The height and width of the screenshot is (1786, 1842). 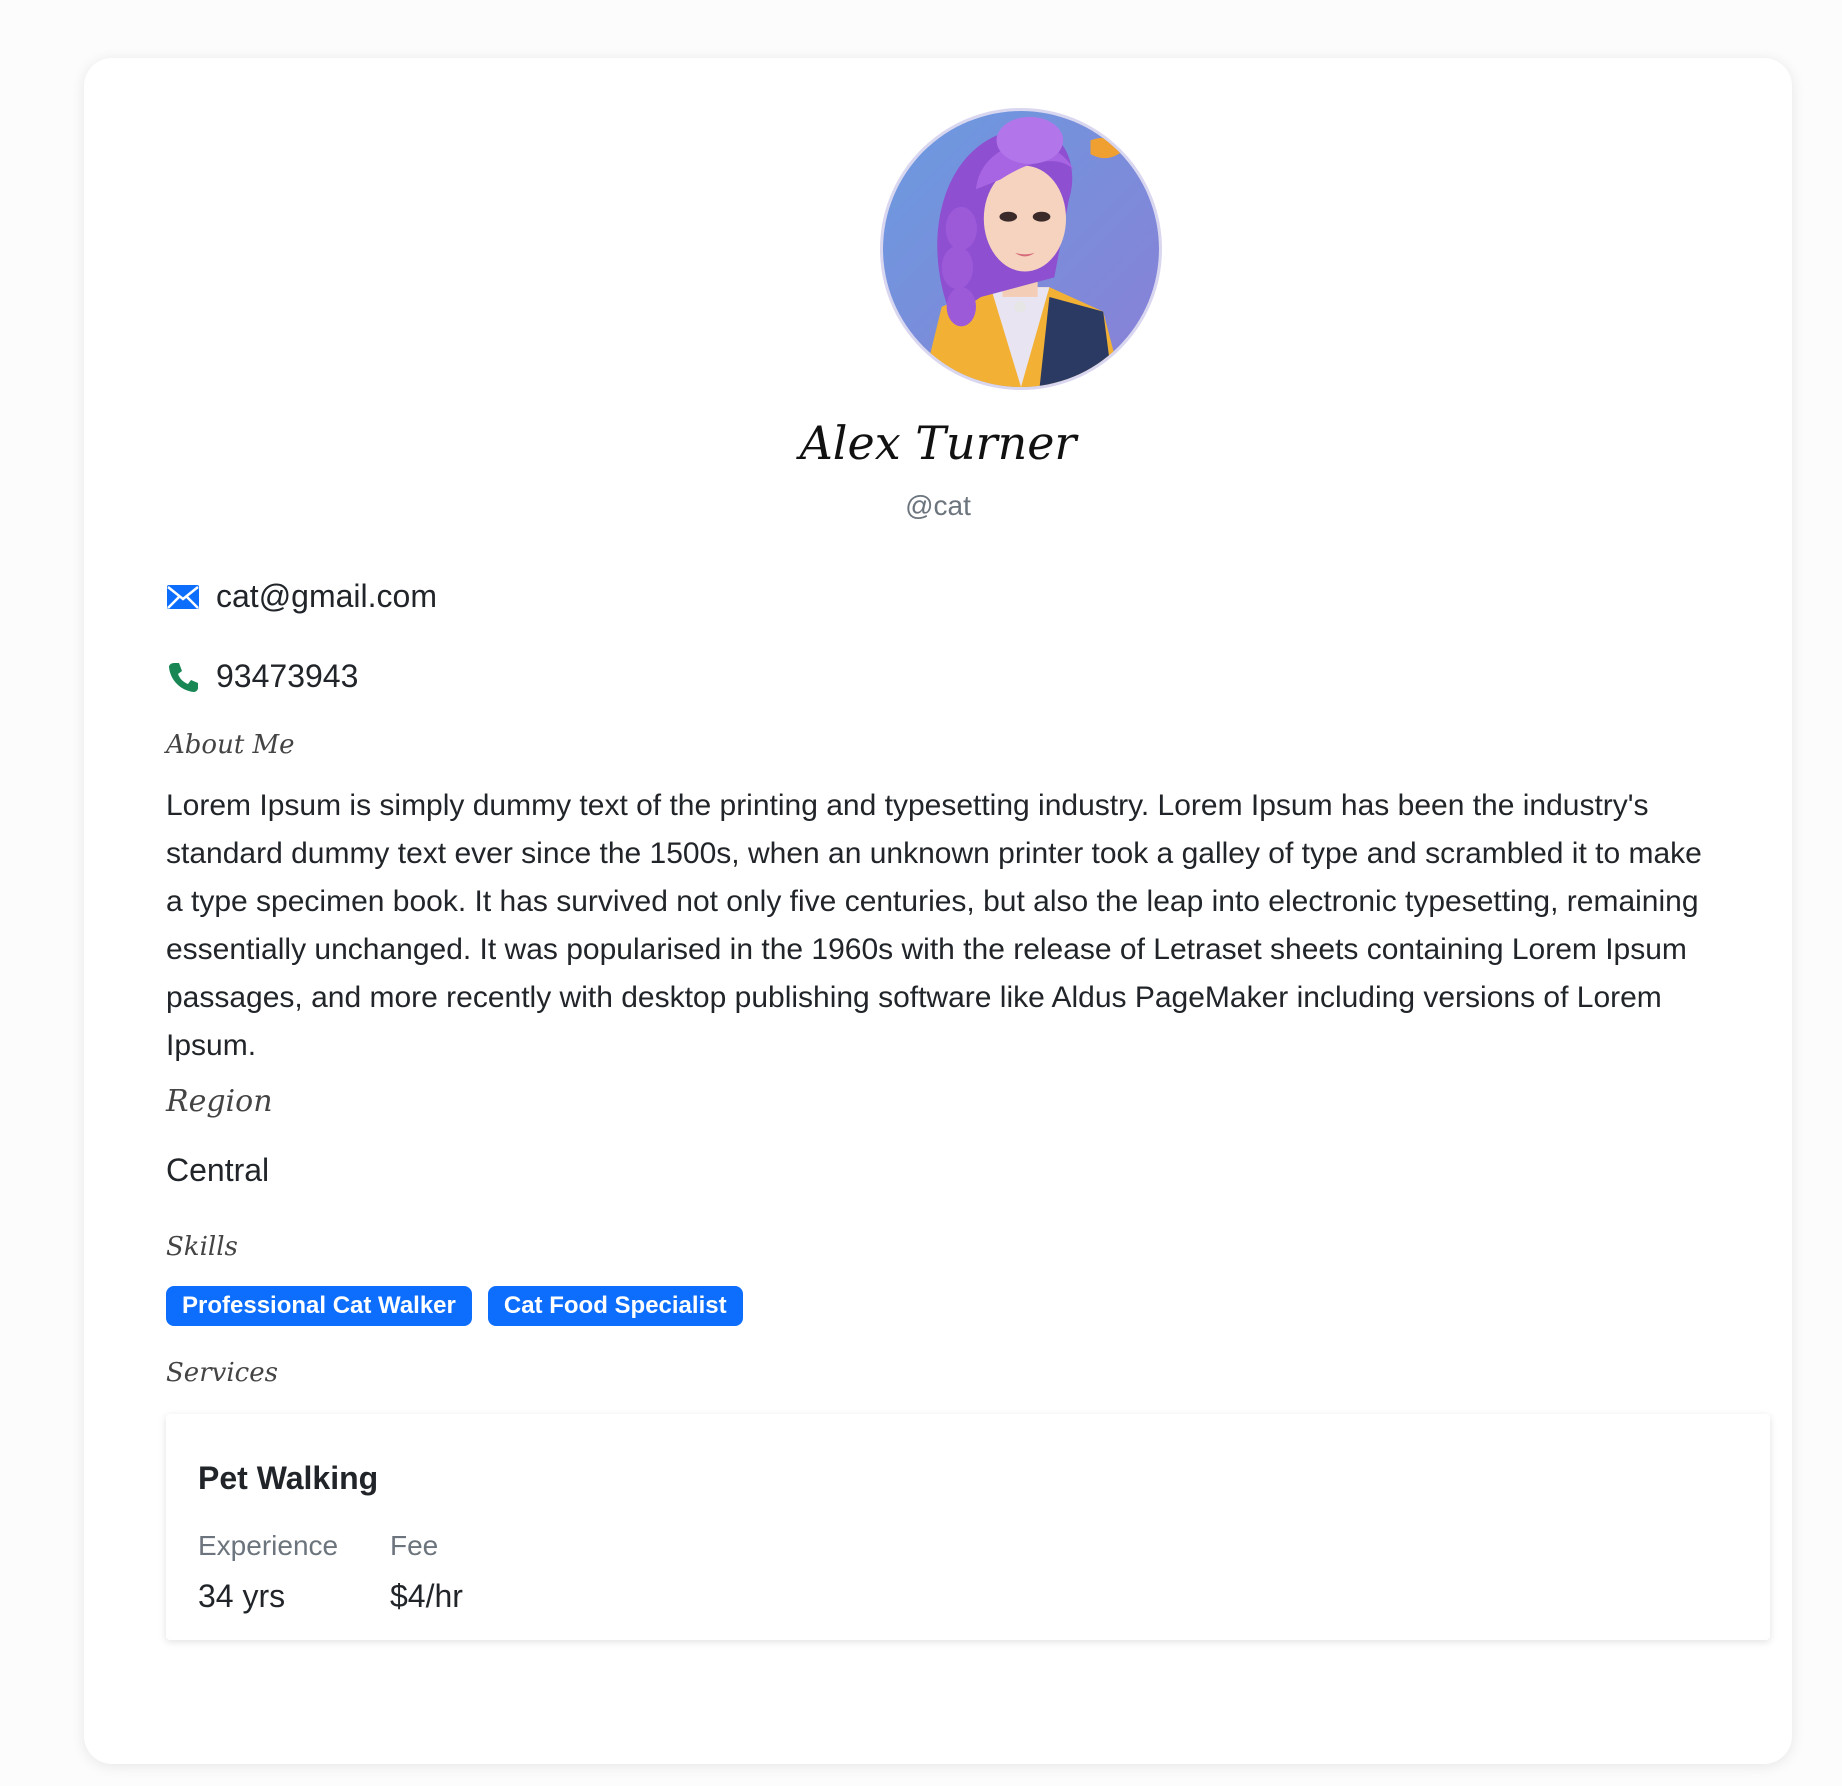 I want to click on services-label: Services, so click(x=222, y=1373).